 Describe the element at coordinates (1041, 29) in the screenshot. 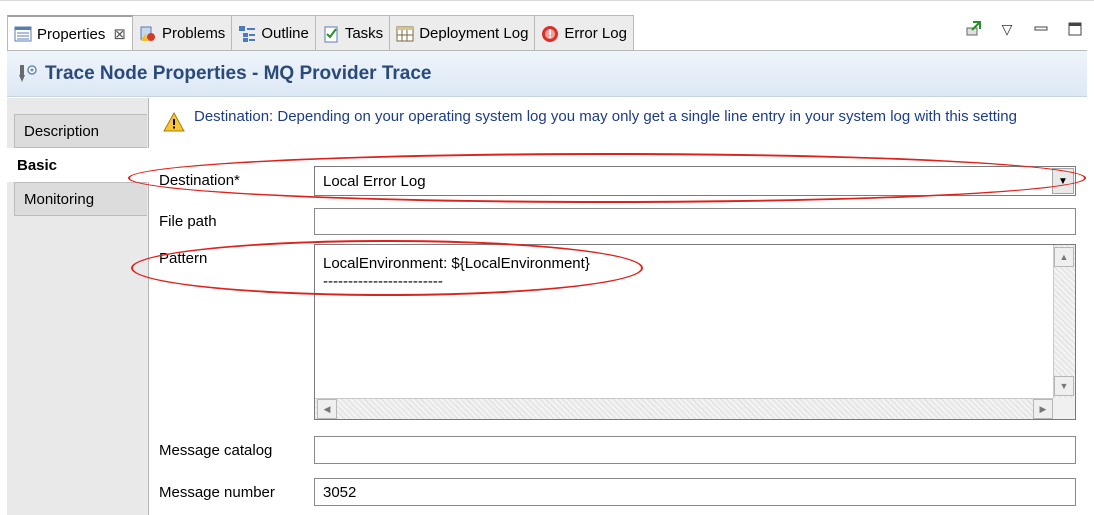

I see `minimize-icon` at that location.